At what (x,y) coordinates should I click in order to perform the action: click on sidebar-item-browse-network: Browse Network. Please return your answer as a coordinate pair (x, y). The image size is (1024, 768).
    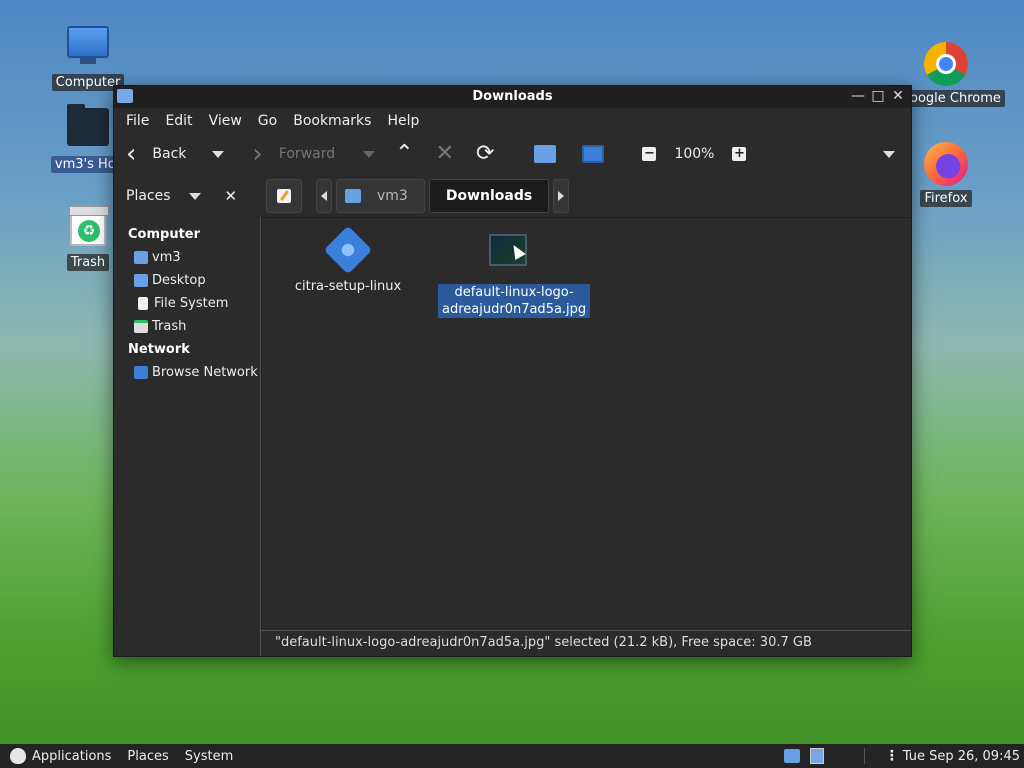
    Looking at the image, I should click on (187, 372).